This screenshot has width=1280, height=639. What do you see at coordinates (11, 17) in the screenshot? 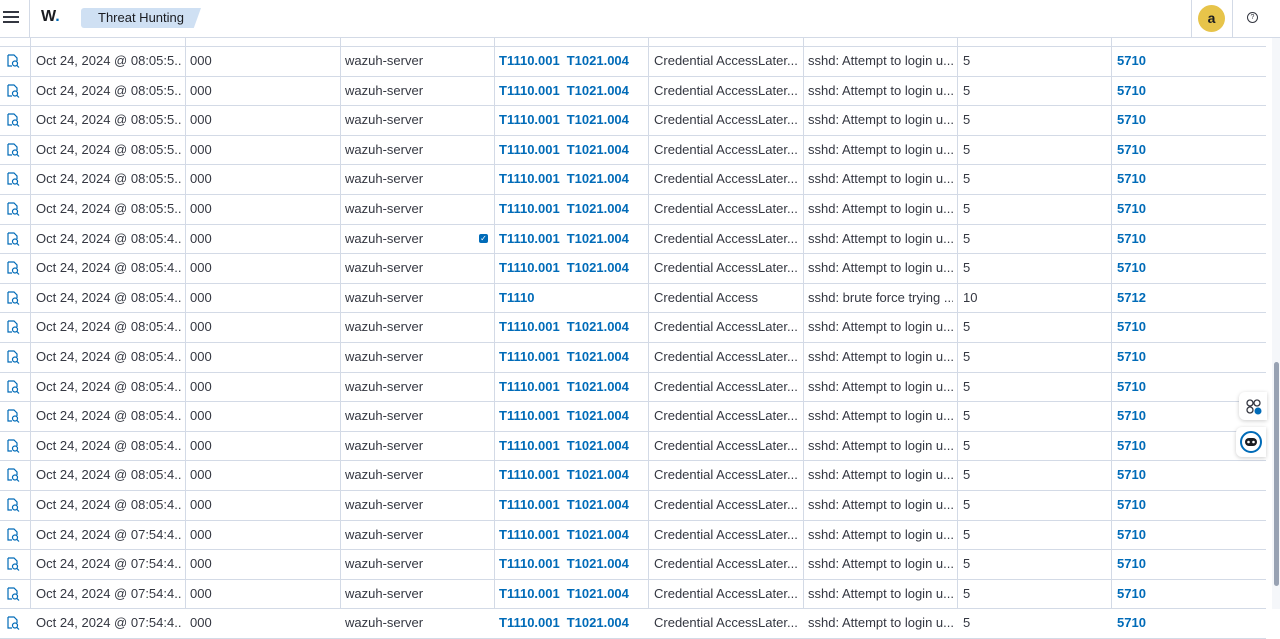
I see `menu-icon` at bounding box center [11, 17].